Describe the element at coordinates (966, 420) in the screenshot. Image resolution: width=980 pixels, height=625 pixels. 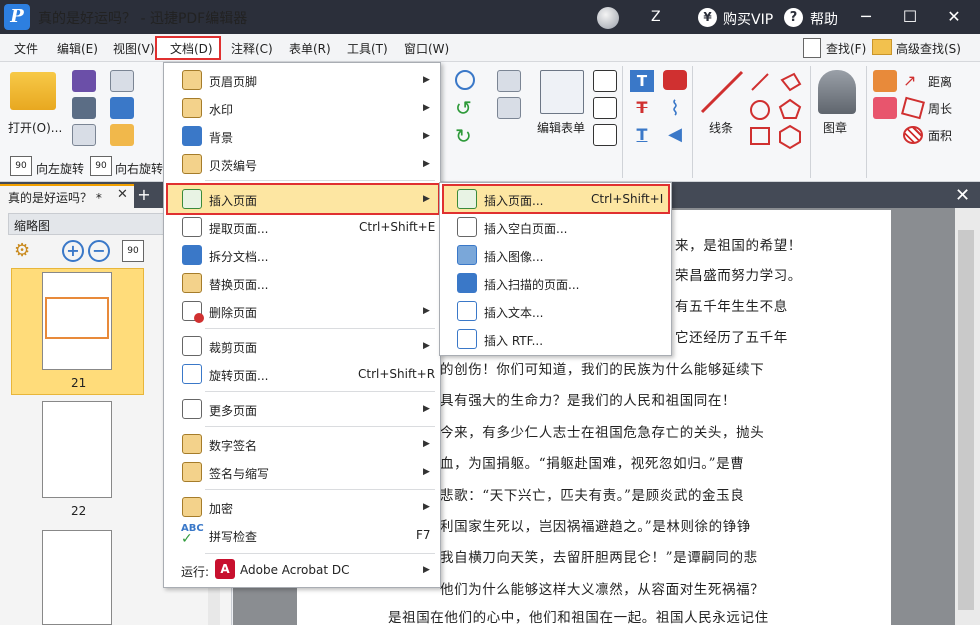
I see `document-scrollbar-thumb` at that location.